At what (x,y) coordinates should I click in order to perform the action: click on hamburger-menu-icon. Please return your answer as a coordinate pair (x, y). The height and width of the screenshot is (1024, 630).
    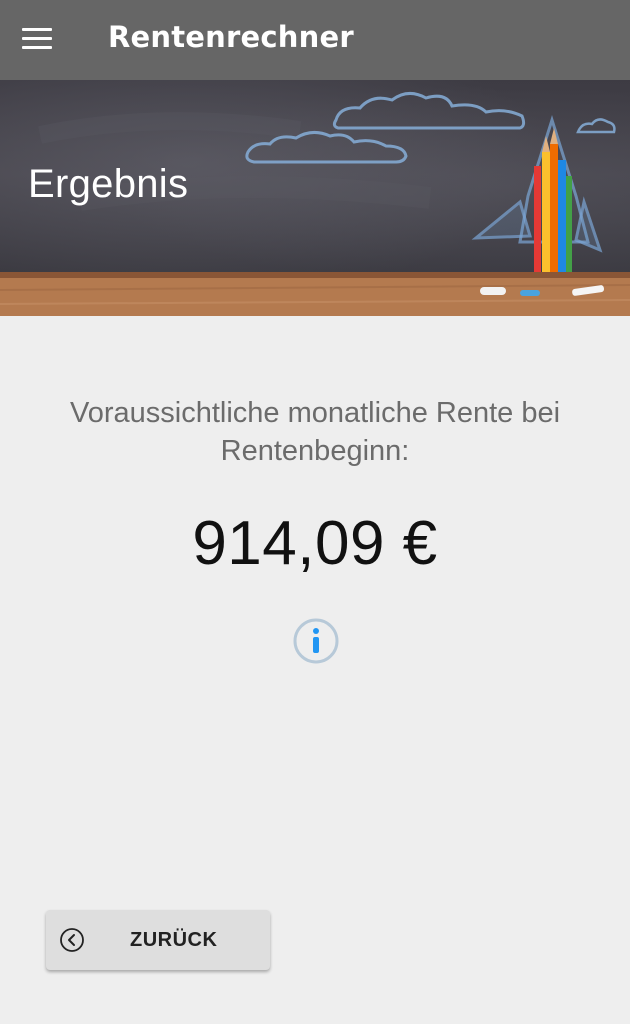
    Looking at the image, I should click on (37, 29).